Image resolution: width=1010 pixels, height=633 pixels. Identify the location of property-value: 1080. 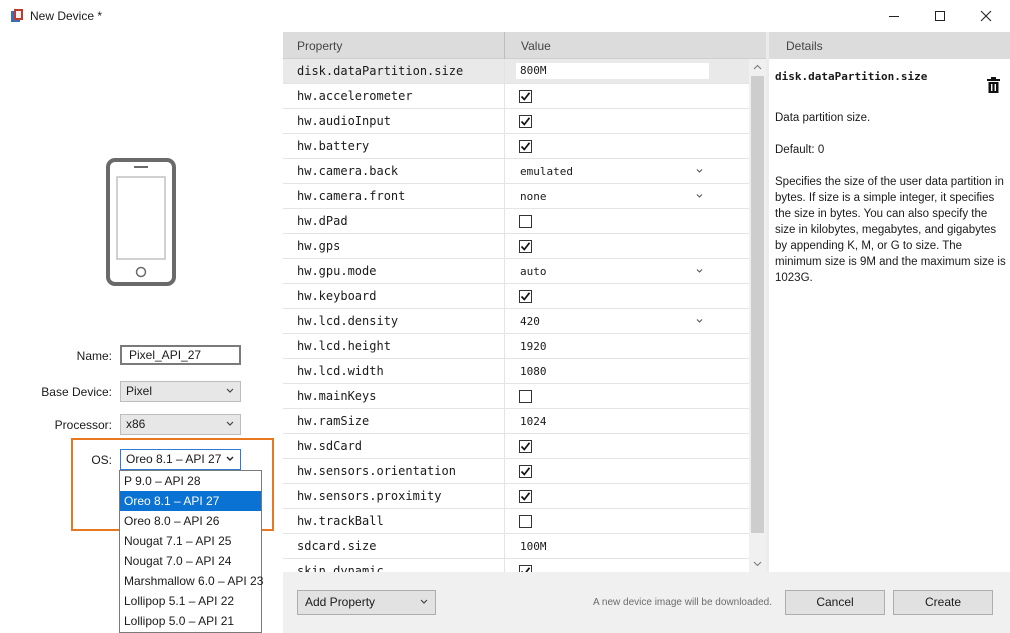
(533, 371).